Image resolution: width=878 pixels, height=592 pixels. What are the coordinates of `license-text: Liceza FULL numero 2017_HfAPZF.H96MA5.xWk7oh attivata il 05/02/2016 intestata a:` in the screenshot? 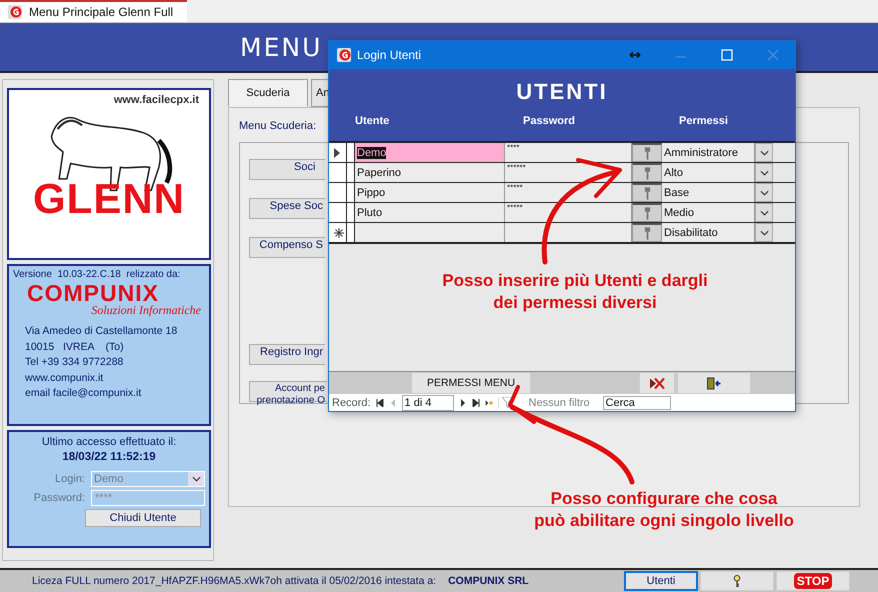 It's located at (234, 581).